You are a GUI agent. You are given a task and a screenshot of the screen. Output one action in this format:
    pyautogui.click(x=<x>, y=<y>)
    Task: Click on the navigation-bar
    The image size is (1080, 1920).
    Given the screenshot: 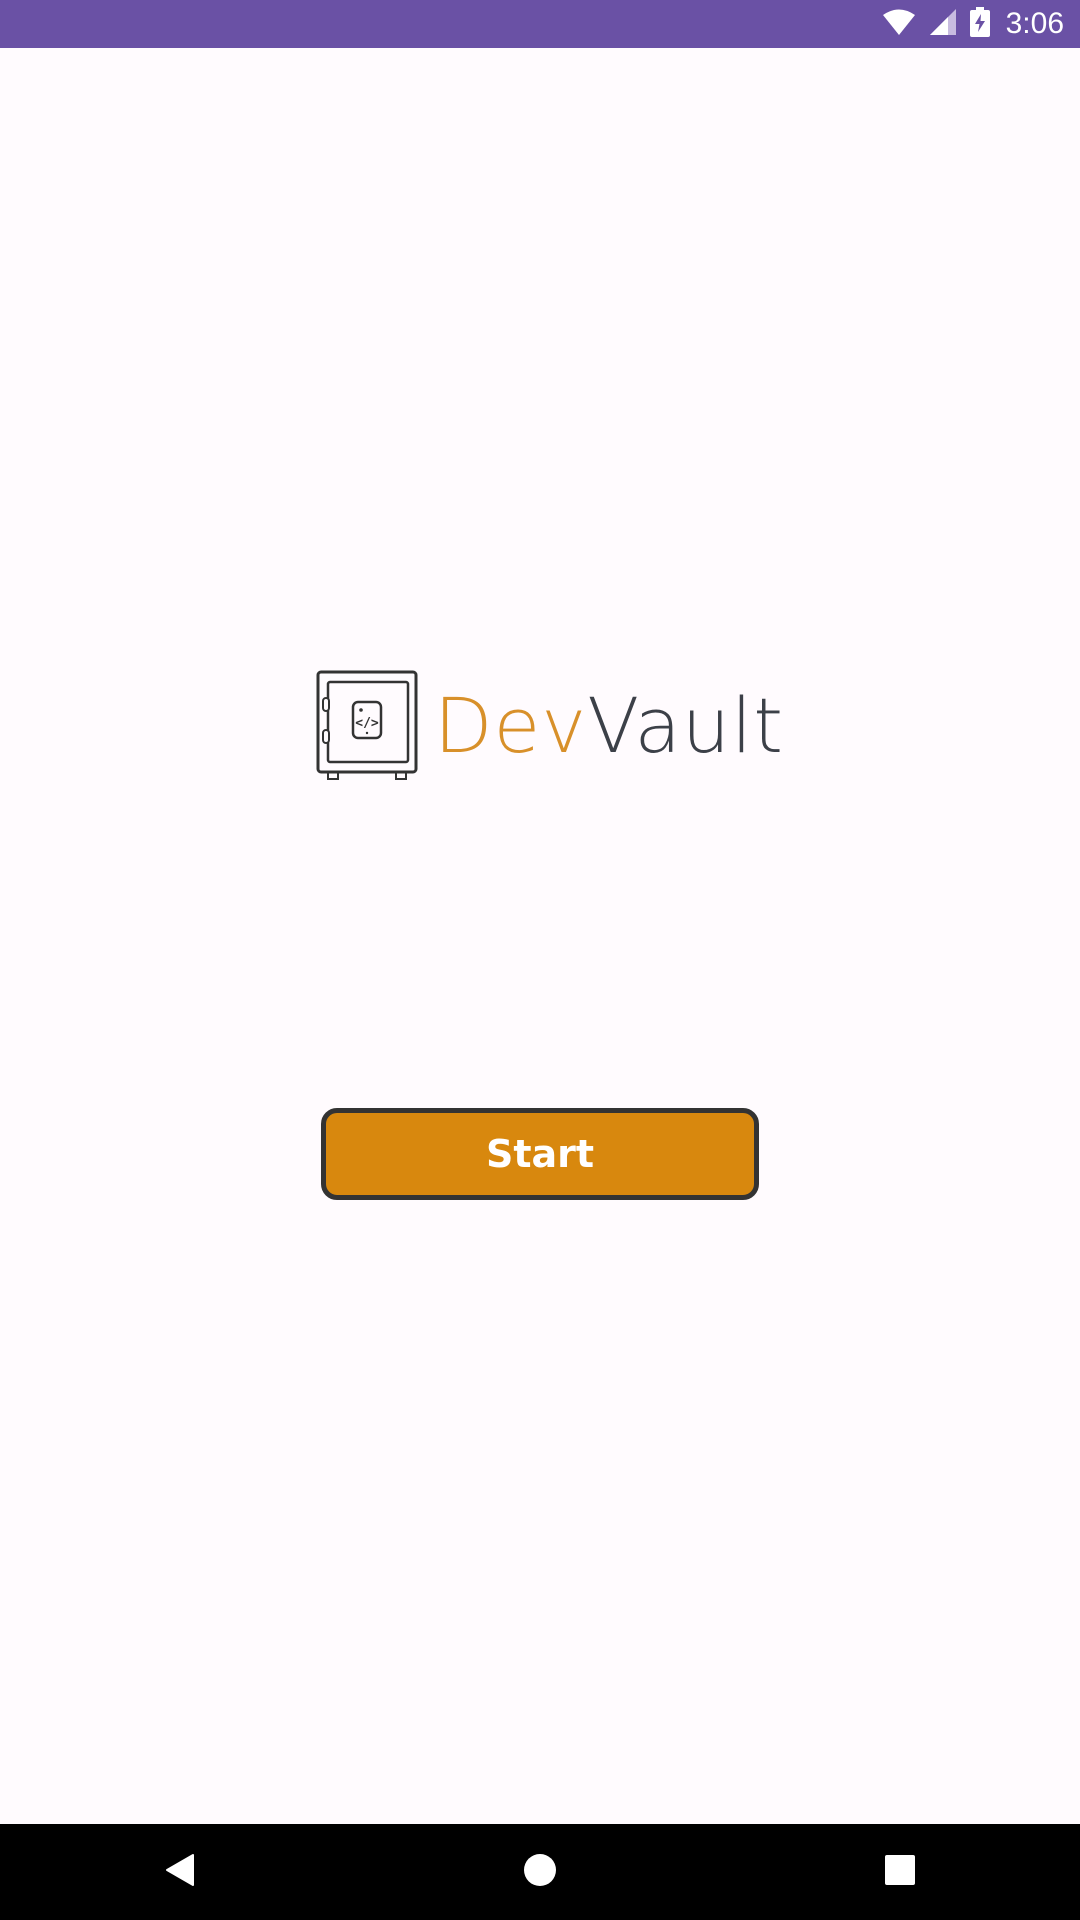 What is the action you would take?
    pyautogui.click(x=540, y=1872)
    